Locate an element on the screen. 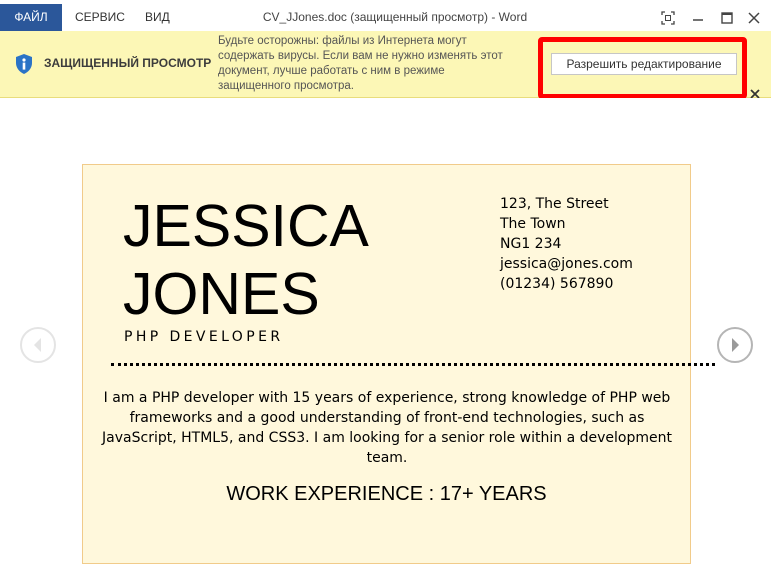  maximize-icon is located at coordinates (727, 18).